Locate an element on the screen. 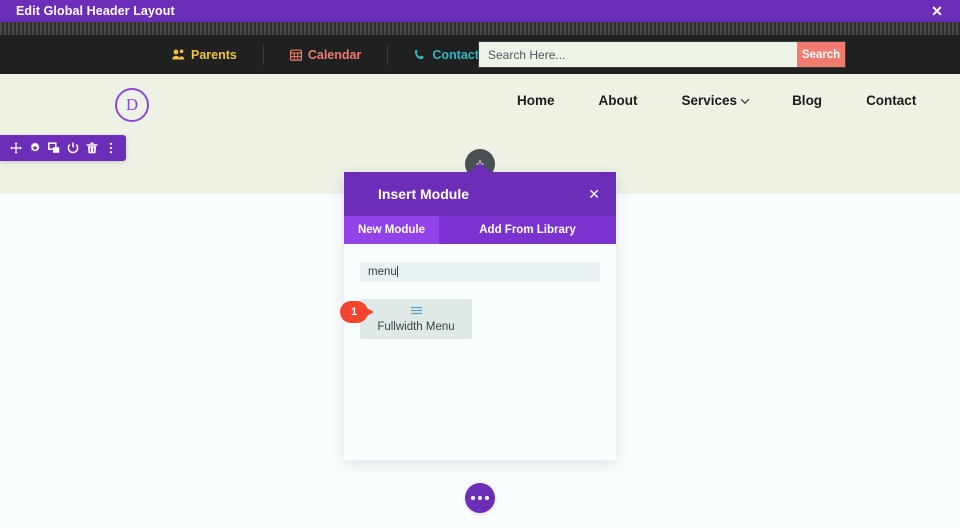 The image size is (960, 527). module-search-input: menu is located at coordinates (480, 272).